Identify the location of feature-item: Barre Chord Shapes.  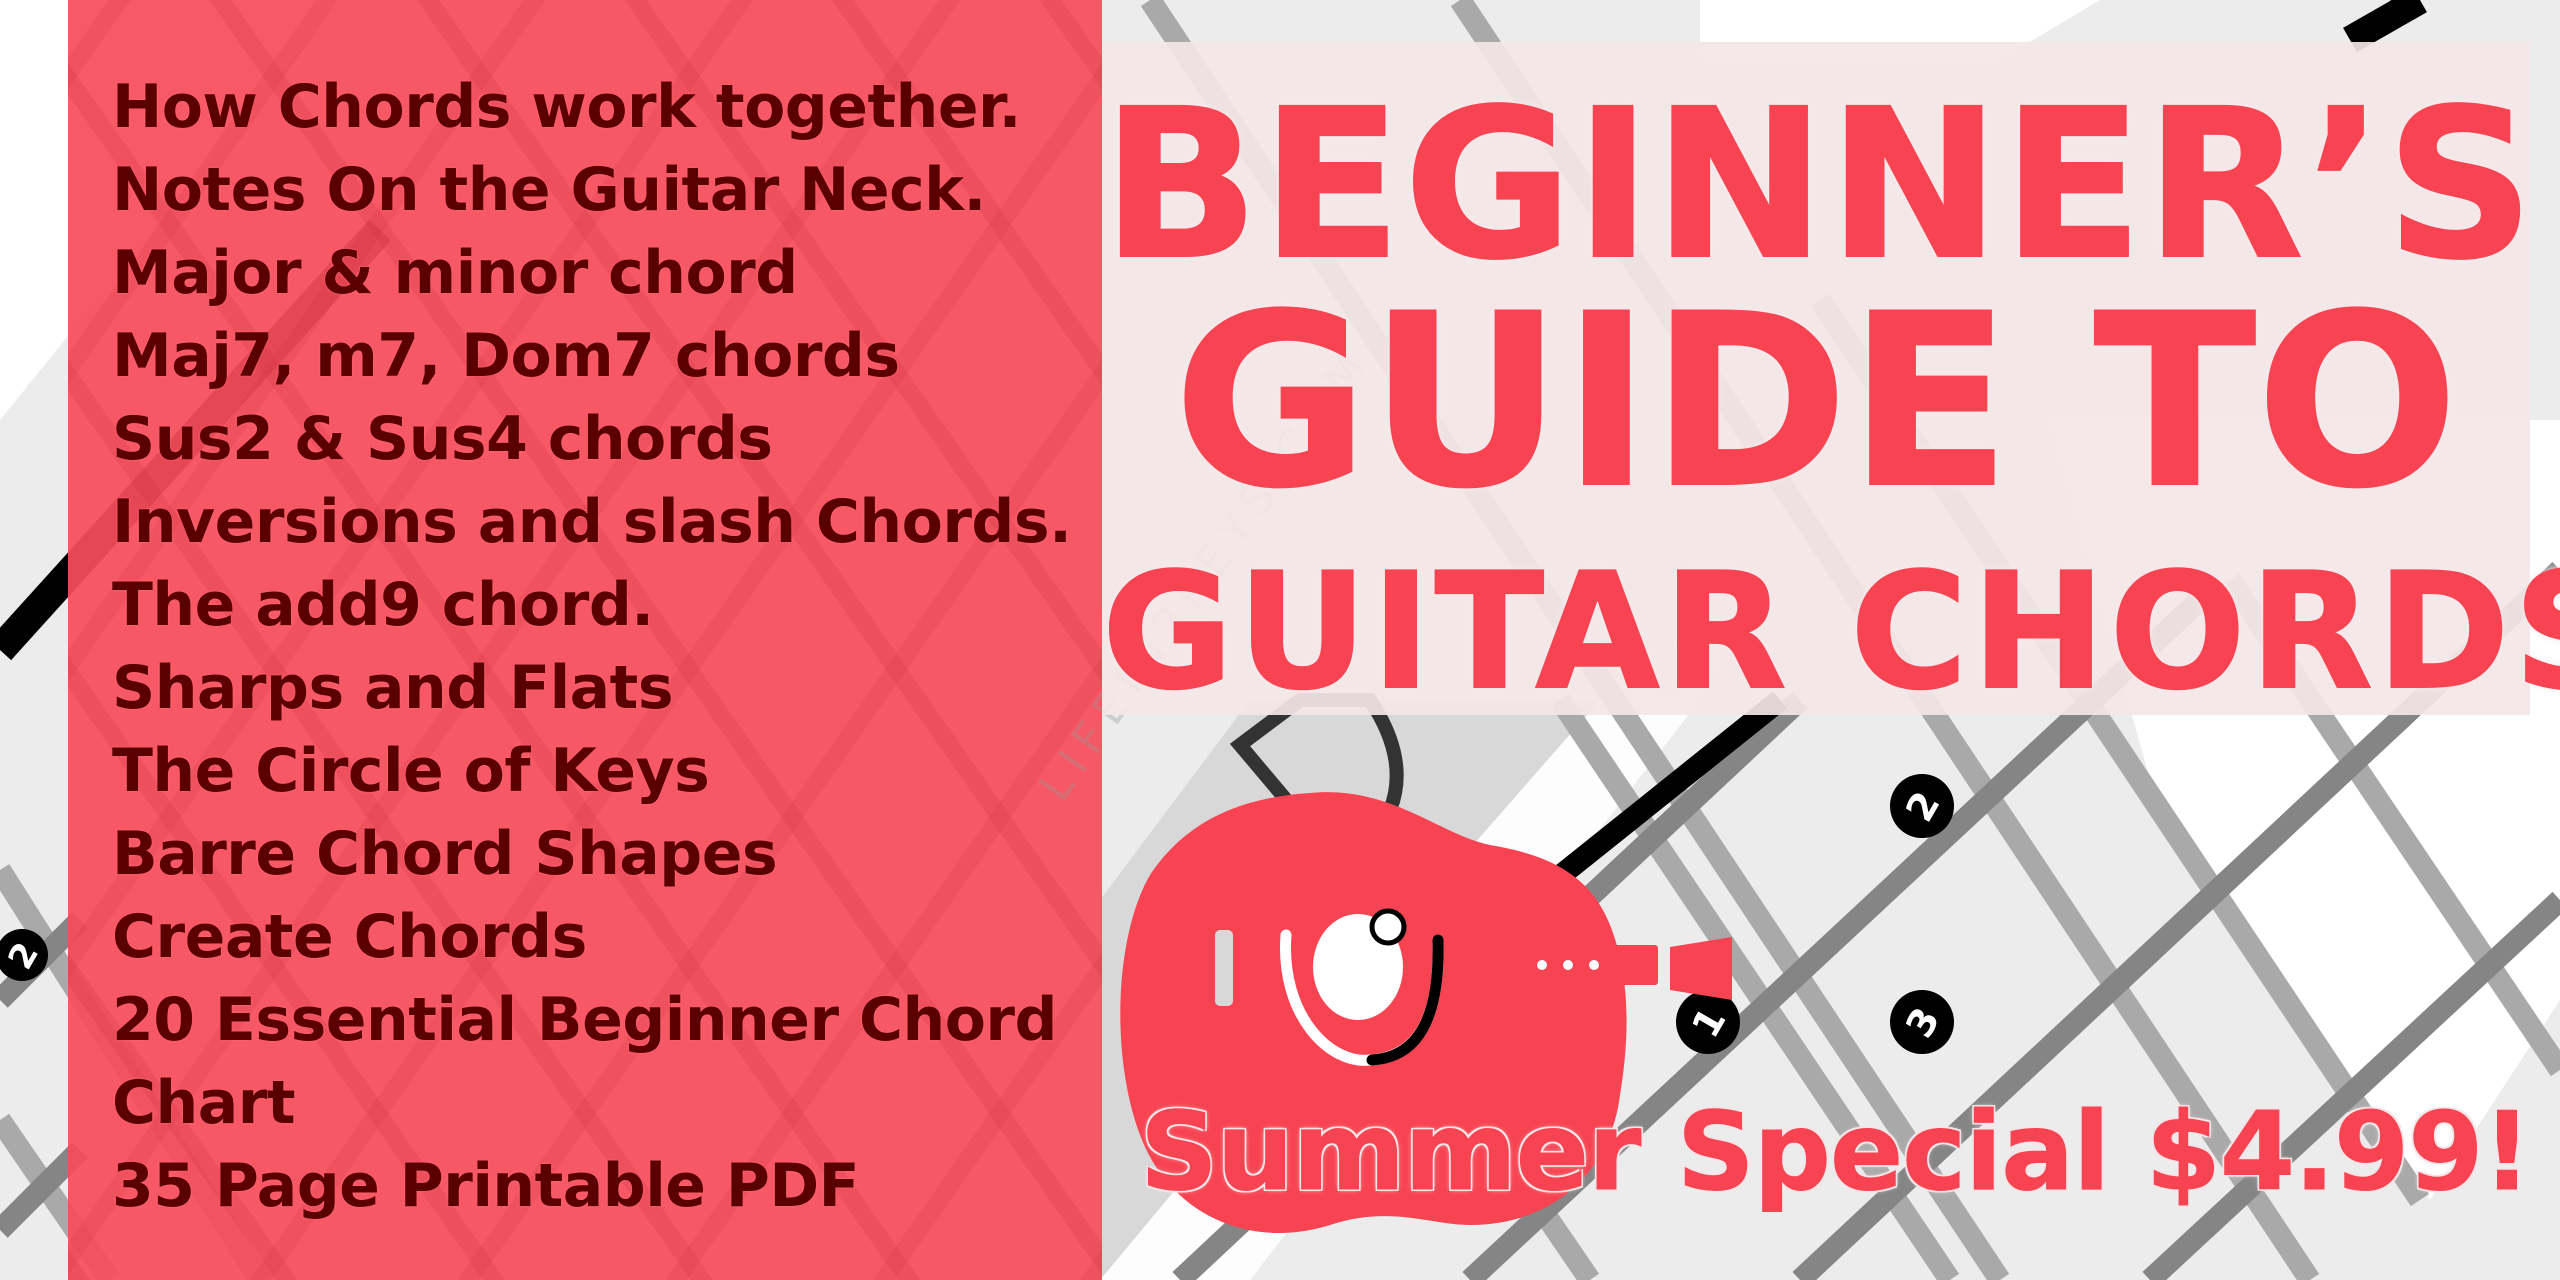
(445, 854).